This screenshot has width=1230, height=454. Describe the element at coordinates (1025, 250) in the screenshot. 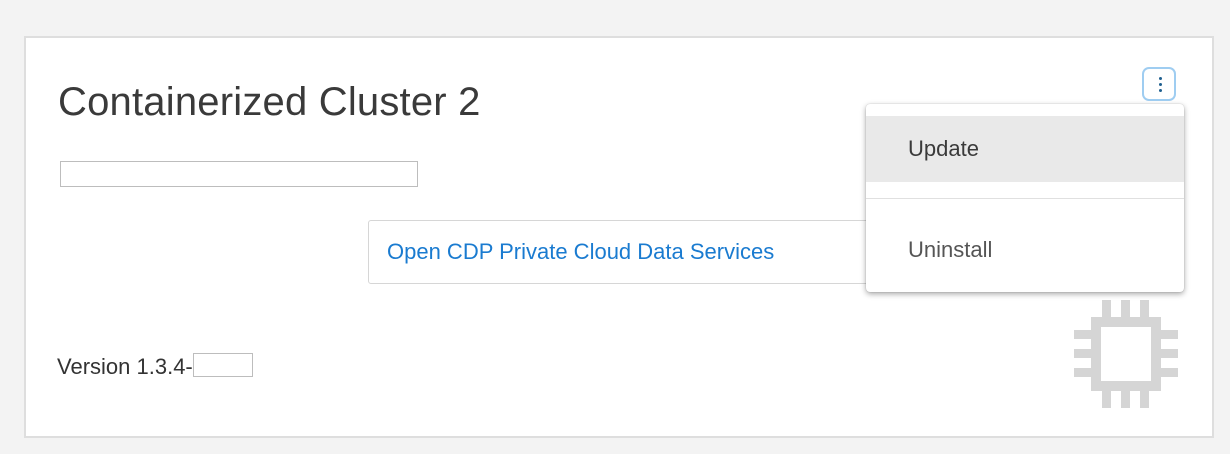

I see `menu-item-uninstall: Uninstall` at that location.